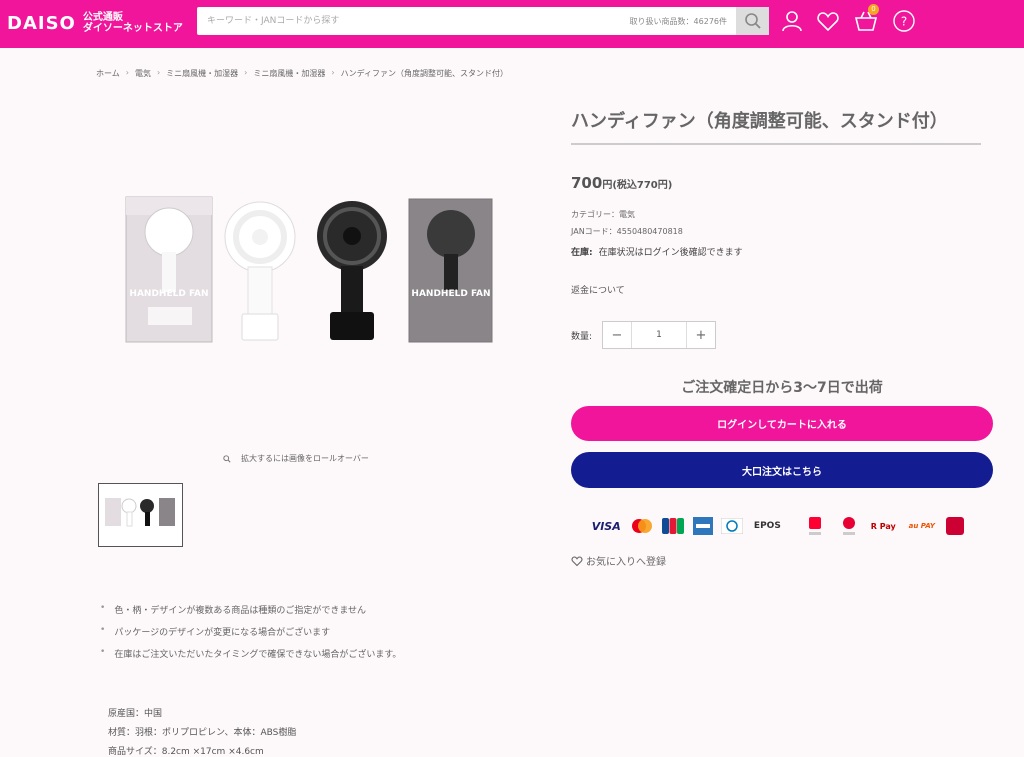 This screenshot has height=757, width=1024. I want to click on note-text: 在庫はご注文いただいたタイミングで確保できない場合がございます。, so click(258, 655).